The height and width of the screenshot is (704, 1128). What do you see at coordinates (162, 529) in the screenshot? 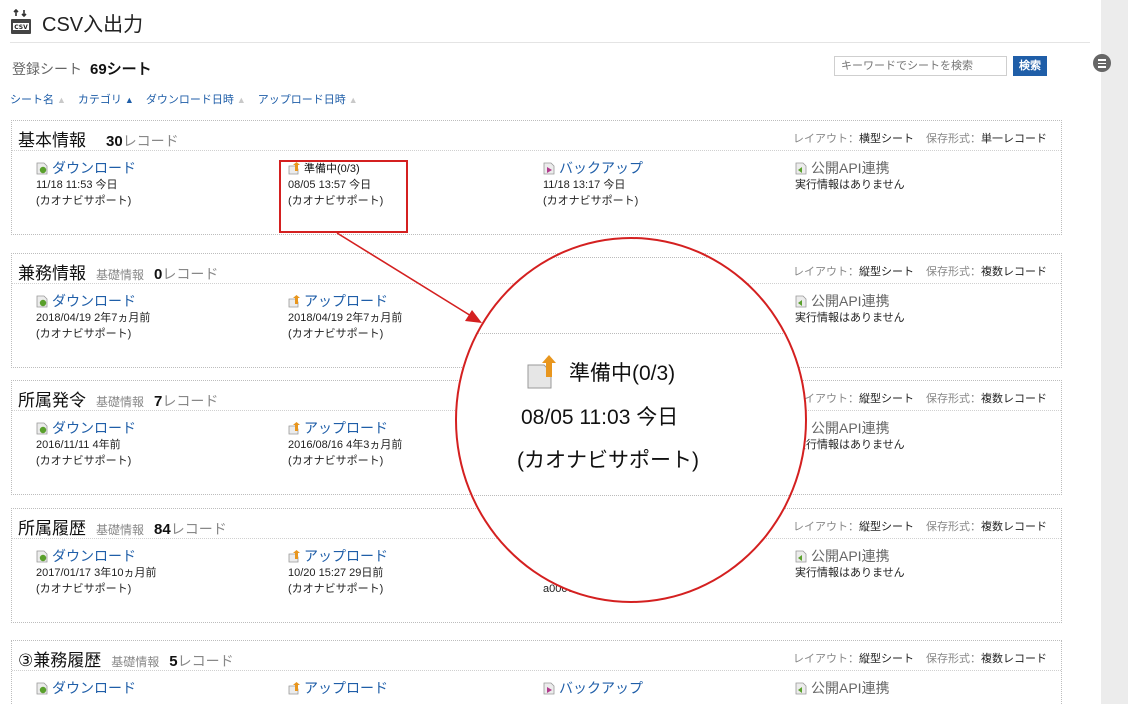
I see `record-count-value: 84` at bounding box center [162, 529].